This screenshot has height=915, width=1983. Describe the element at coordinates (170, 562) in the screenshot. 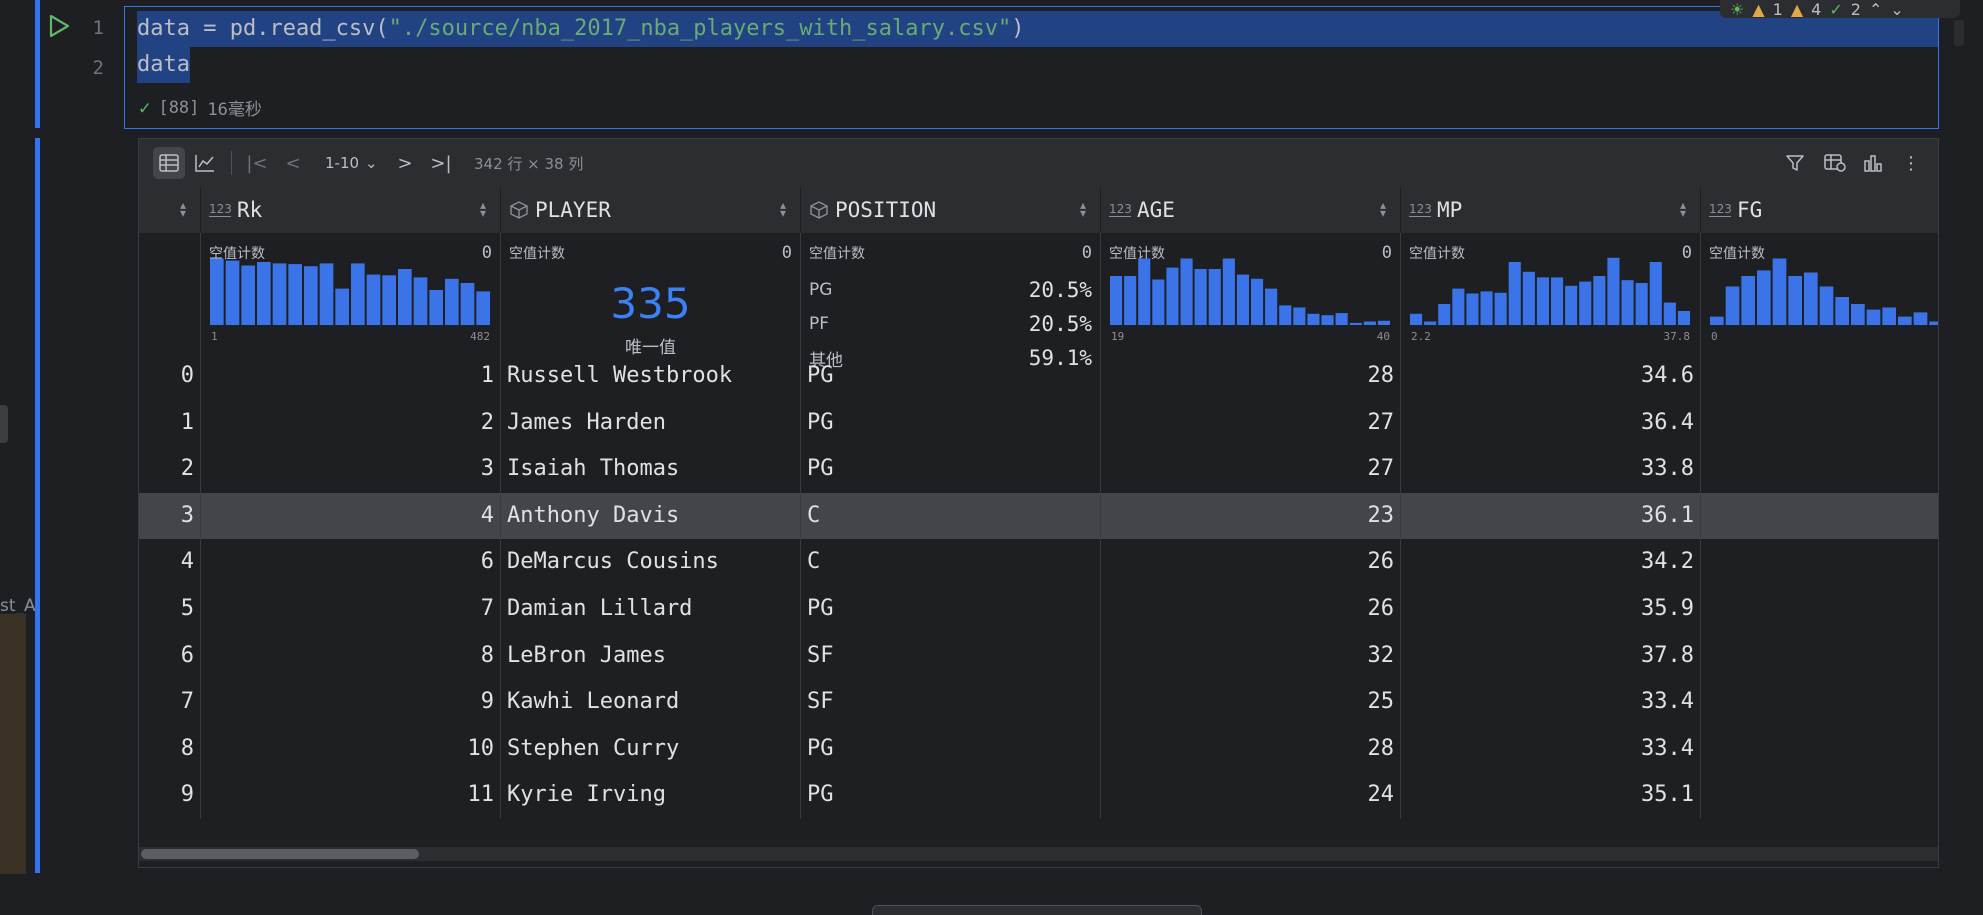

I see `row-index-cell: 4` at that location.